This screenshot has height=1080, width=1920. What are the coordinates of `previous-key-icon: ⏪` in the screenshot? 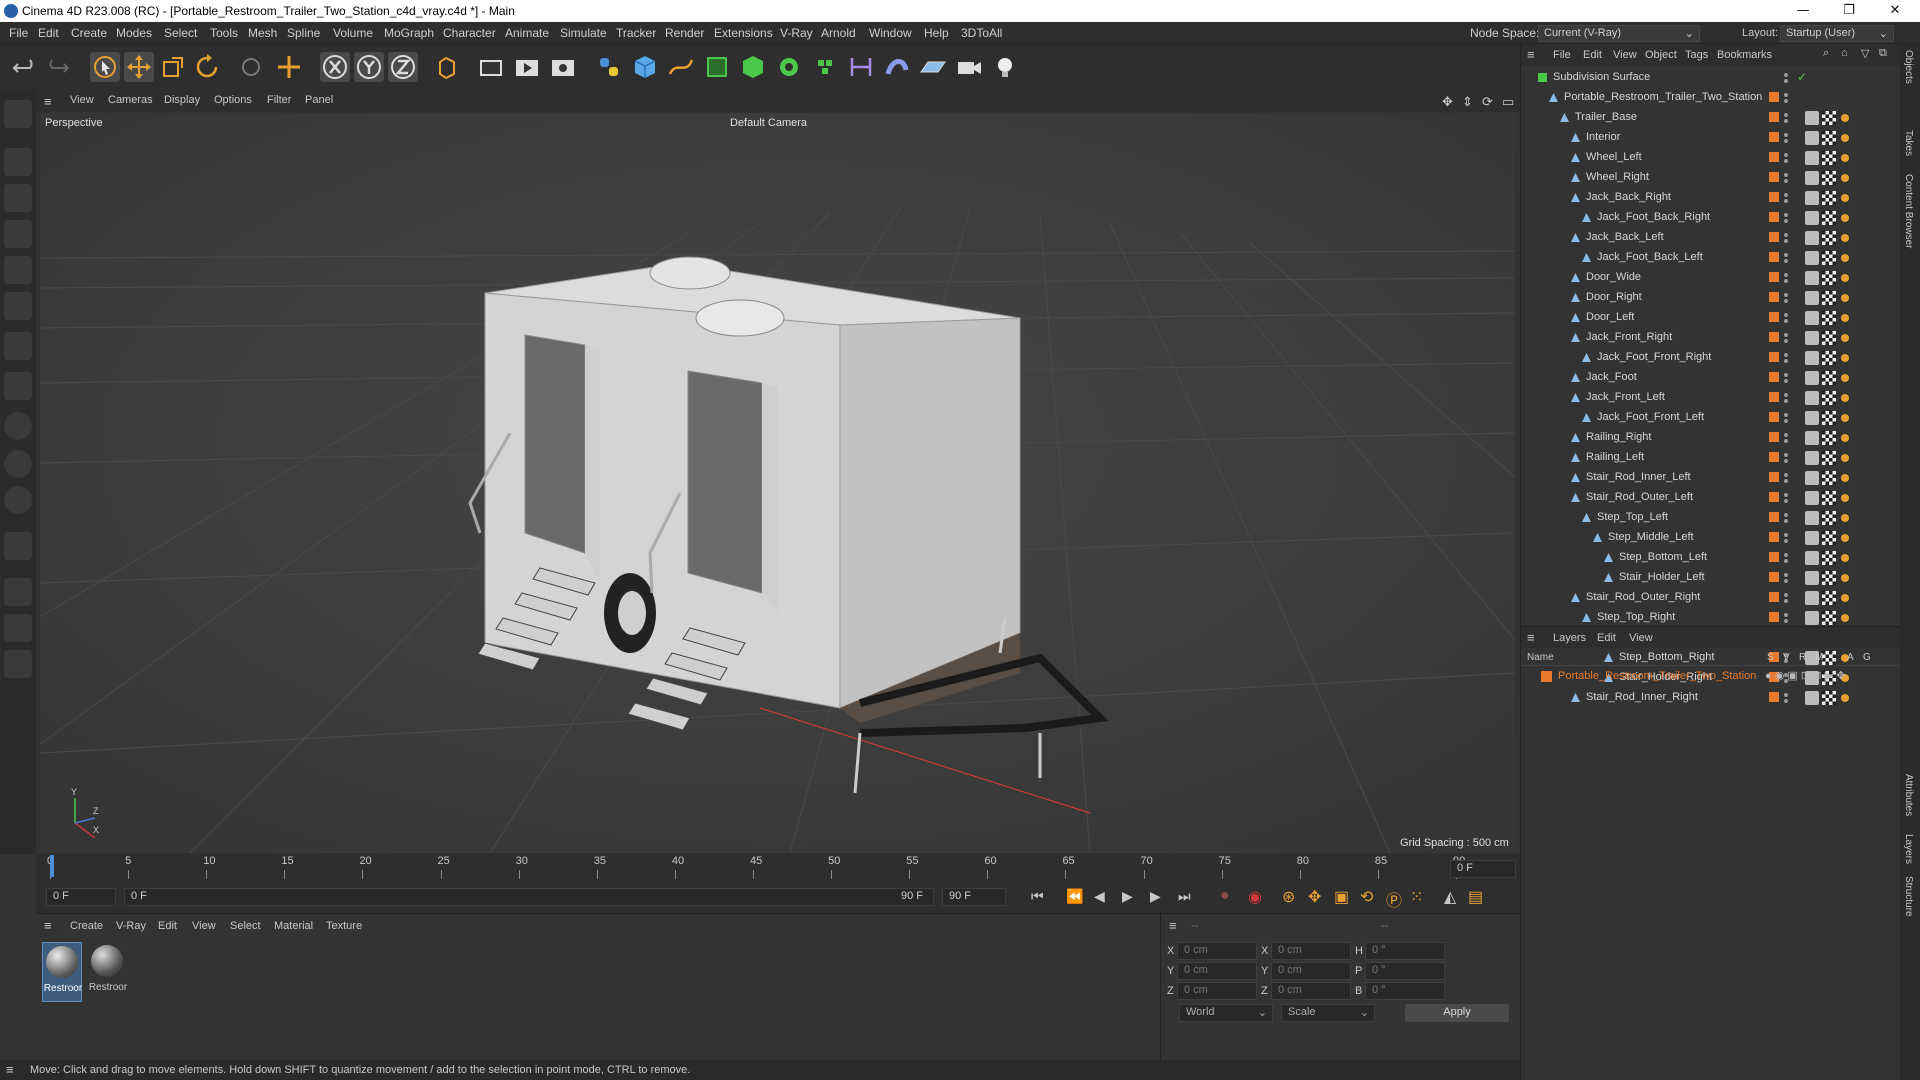 It's located at (1074, 896).